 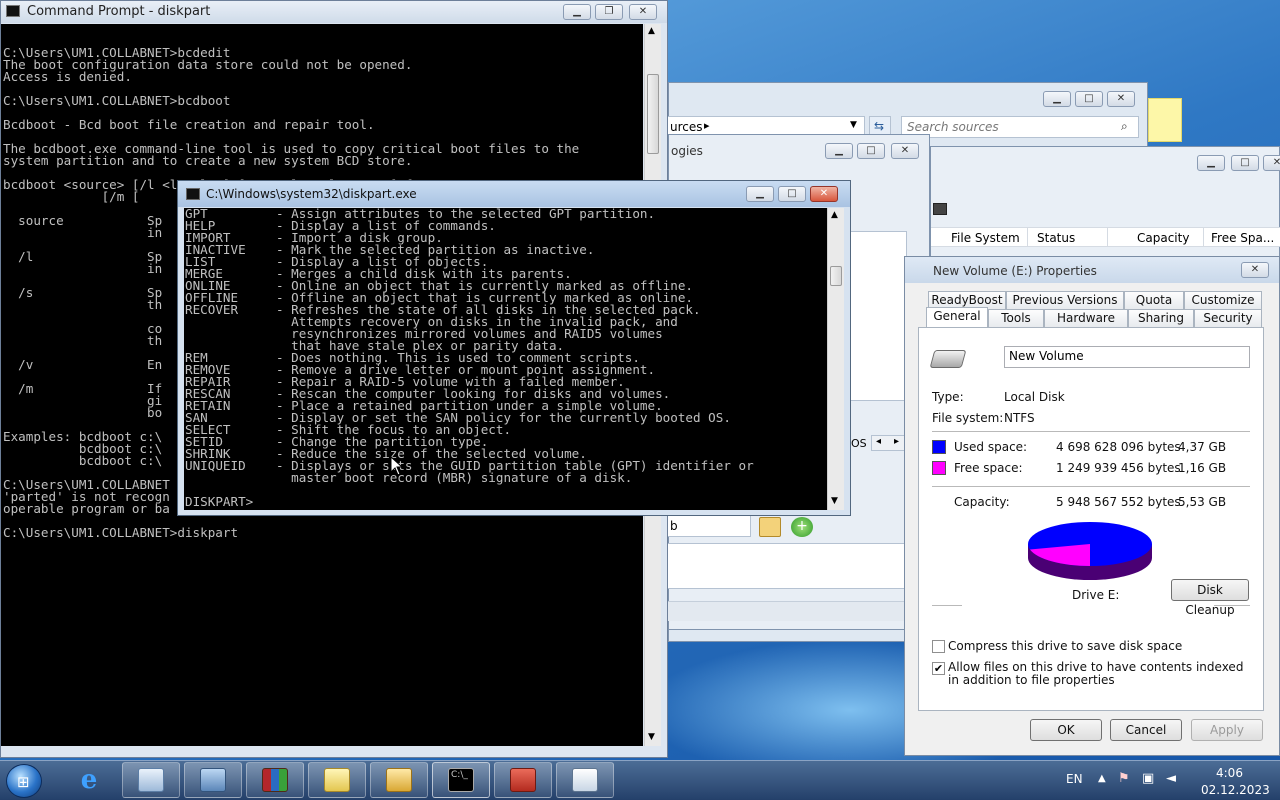 I want to click on type-label: Type:, so click(x=948, y=397).